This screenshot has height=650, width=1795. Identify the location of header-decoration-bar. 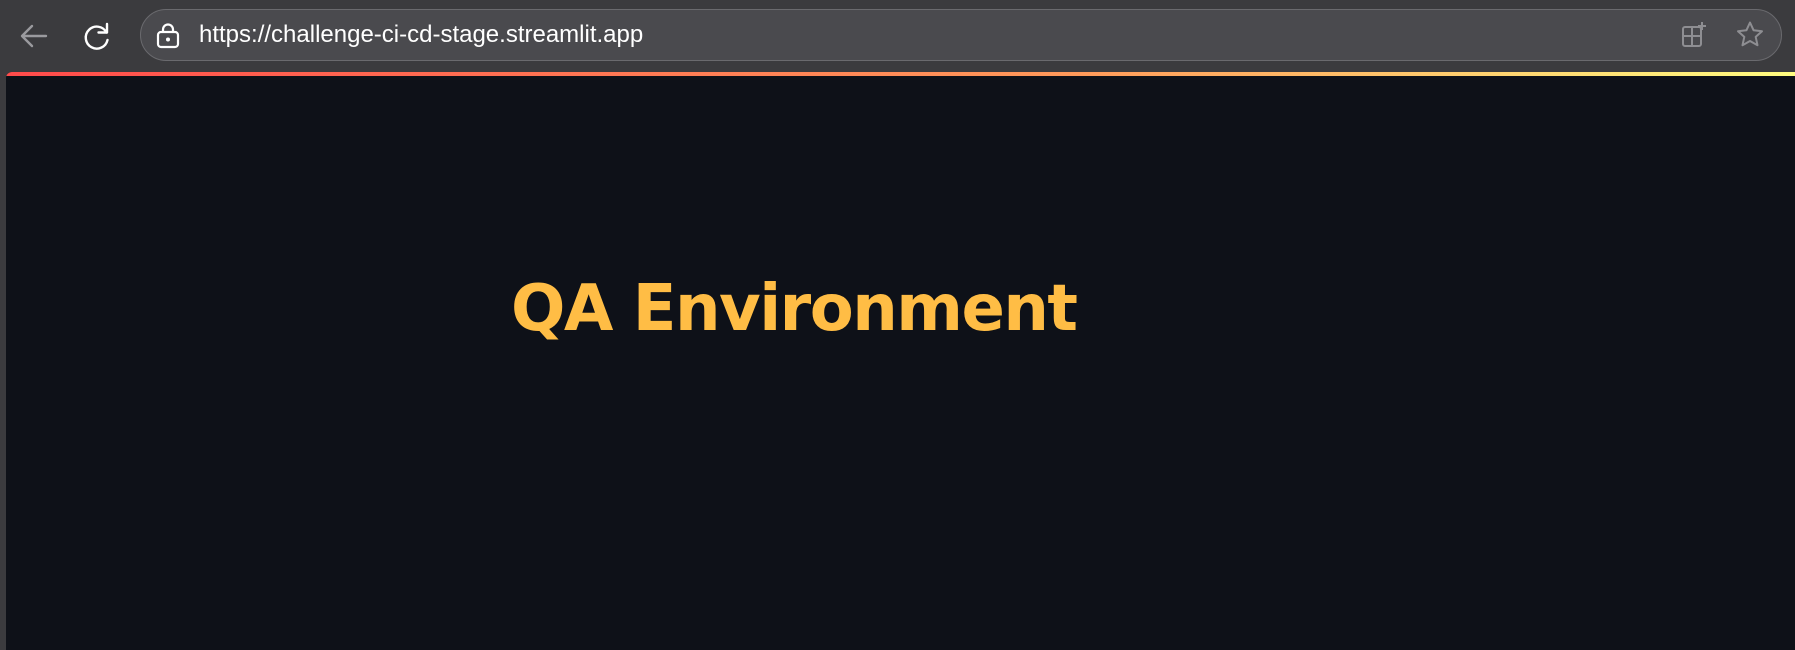
(900, 74).